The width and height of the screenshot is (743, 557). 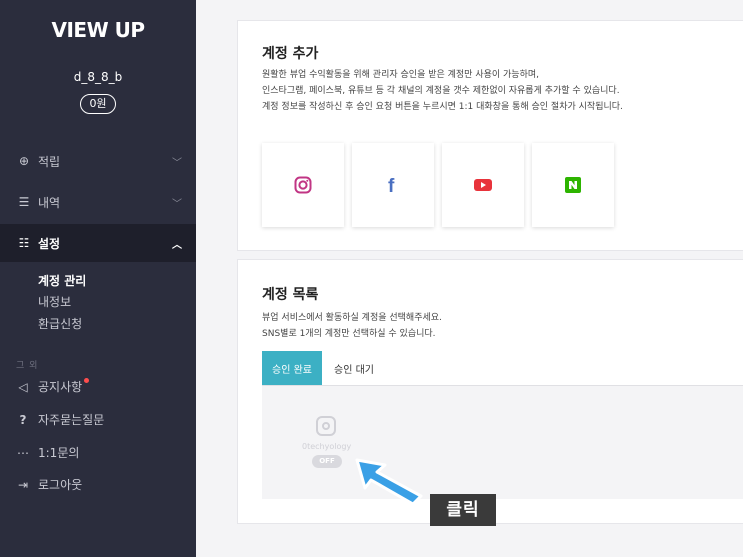 What do you see at coordinates (59, 453) in the screenshot?
I see `menu-label: 1:1문의` at bounding box center [59, 453].